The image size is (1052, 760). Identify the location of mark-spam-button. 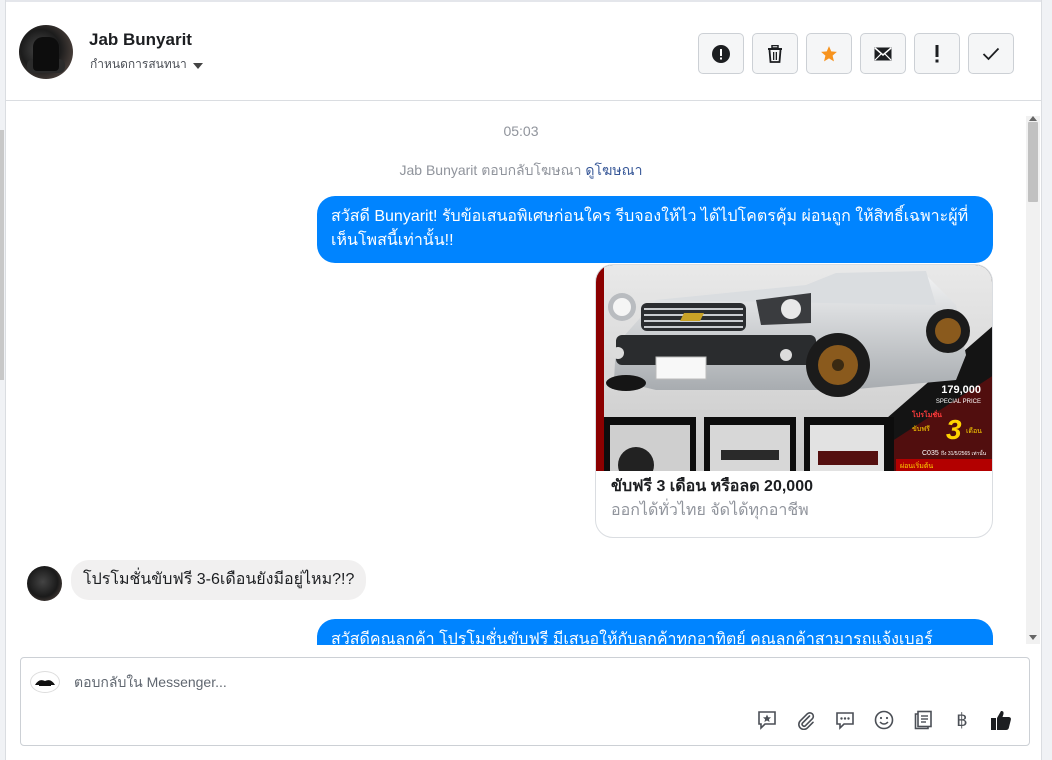
(721, 53).